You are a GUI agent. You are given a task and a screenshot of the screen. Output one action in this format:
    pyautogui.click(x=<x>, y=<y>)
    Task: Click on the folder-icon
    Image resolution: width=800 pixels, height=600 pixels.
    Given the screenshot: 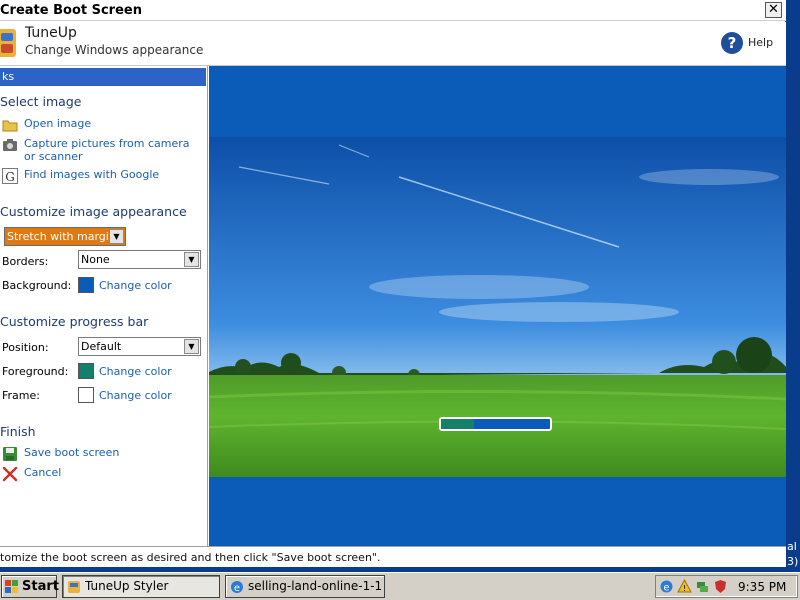 What is the action you would take?
    pyautogui.click(x=10, y=126)
    